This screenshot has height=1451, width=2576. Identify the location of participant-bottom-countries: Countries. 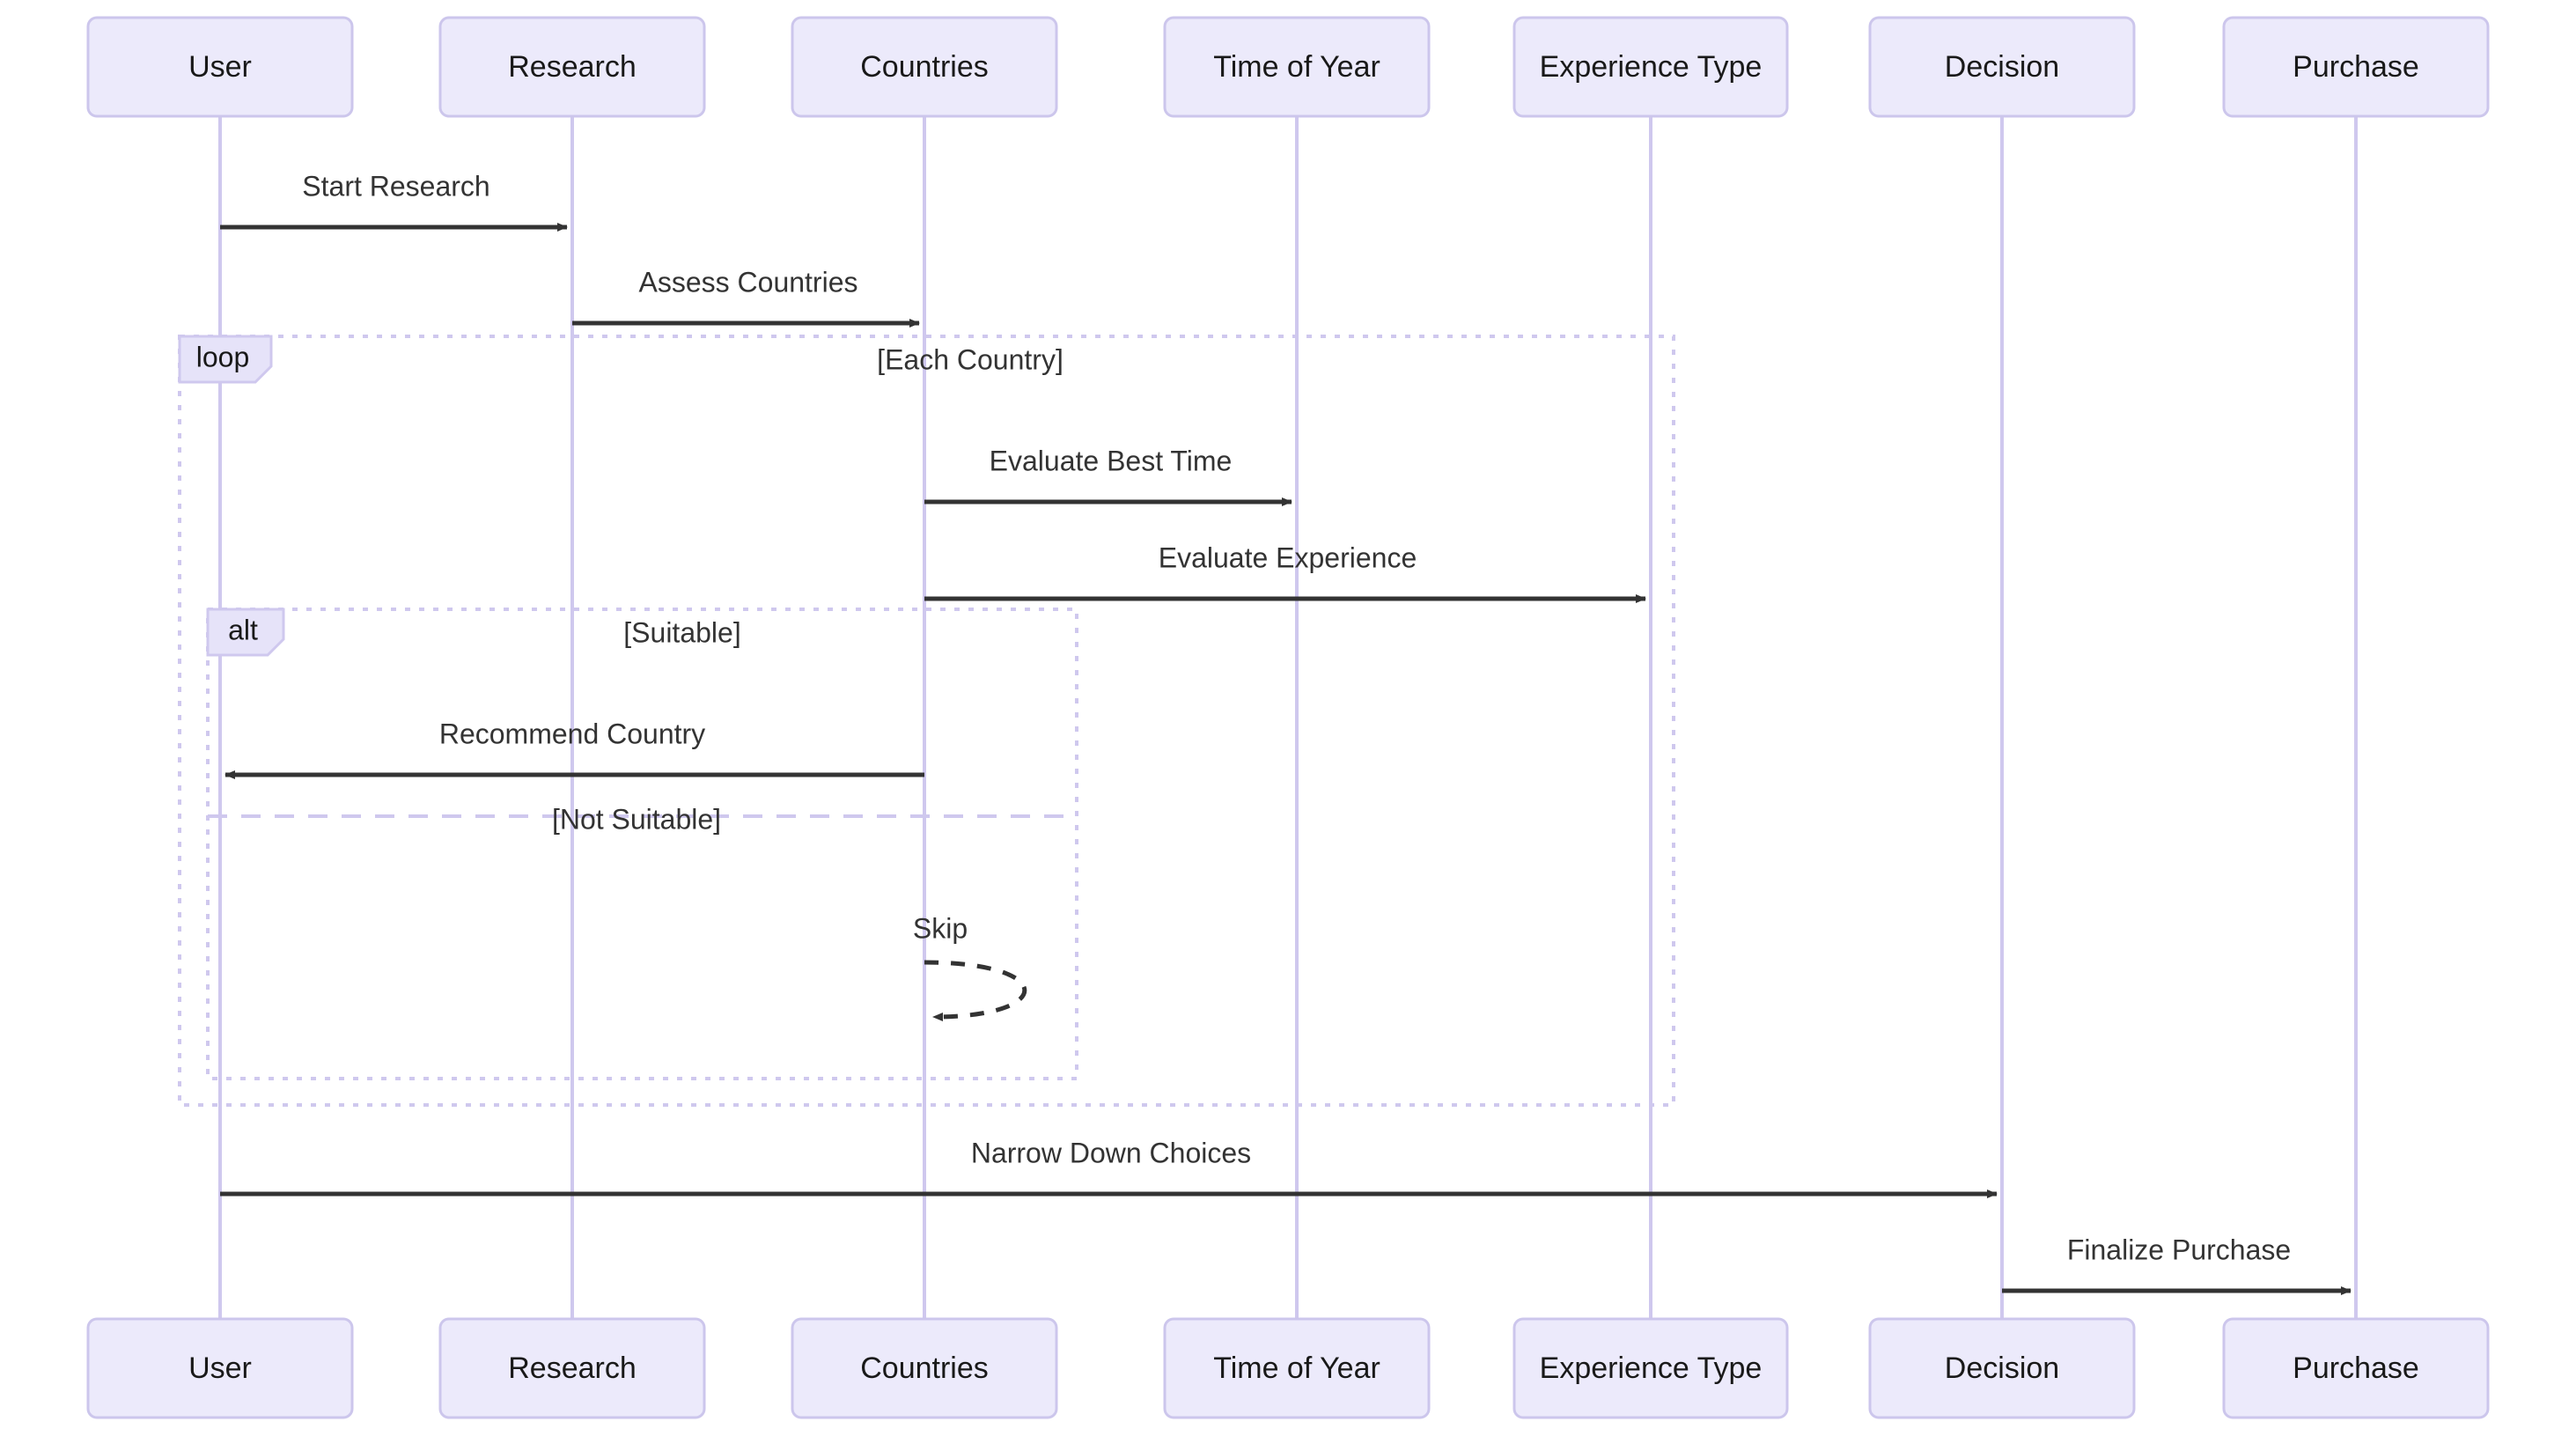
(924, 1368).